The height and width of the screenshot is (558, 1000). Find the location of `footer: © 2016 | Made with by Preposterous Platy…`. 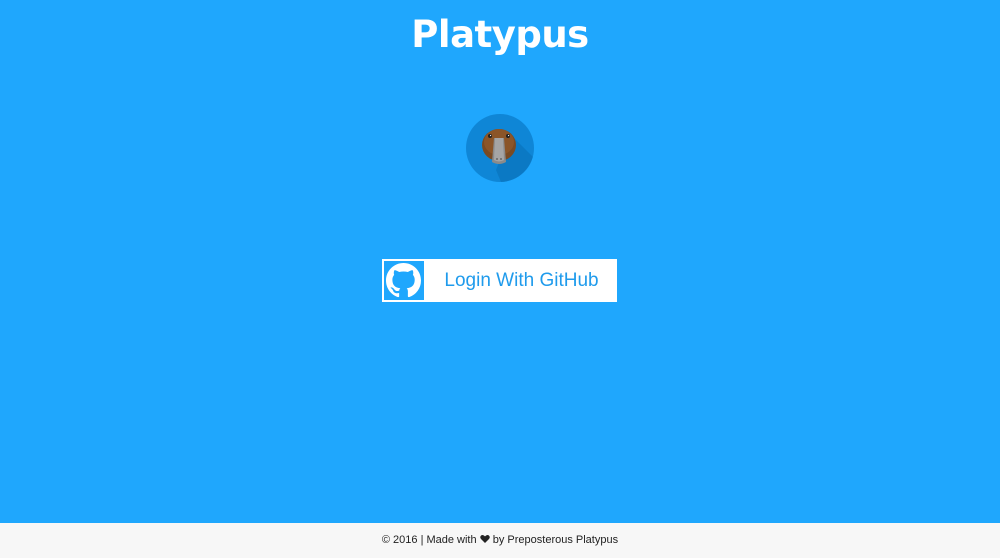

footer: © 2016 | Made with by Preposterous Platy… is located at coordinates (500, 540).